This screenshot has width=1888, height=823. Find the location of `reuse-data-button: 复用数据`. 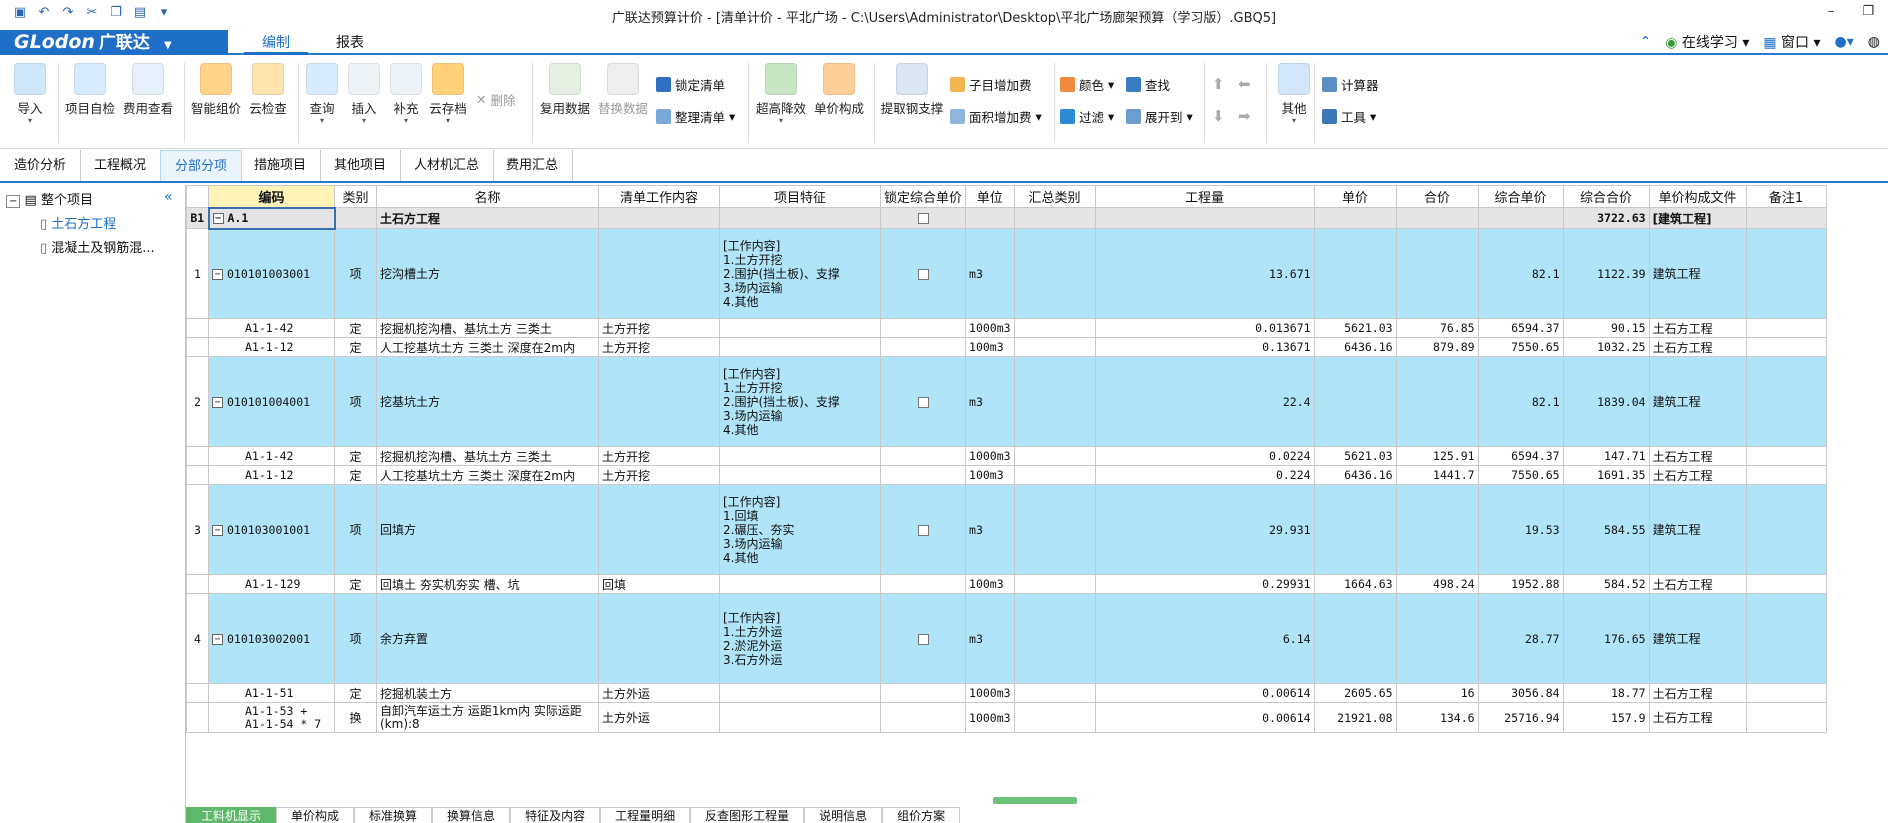

reuse-data-button: 复用数据 is located at coordinates (565, 90).